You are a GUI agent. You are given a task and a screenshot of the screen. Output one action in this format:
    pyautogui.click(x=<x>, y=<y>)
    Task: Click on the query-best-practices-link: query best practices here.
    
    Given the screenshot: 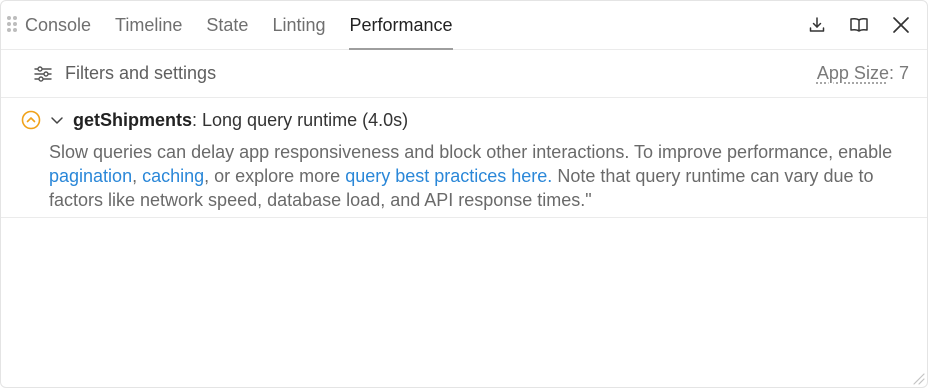 What is the action you would take?
    pyautogui.click(x=448, y=176)
    